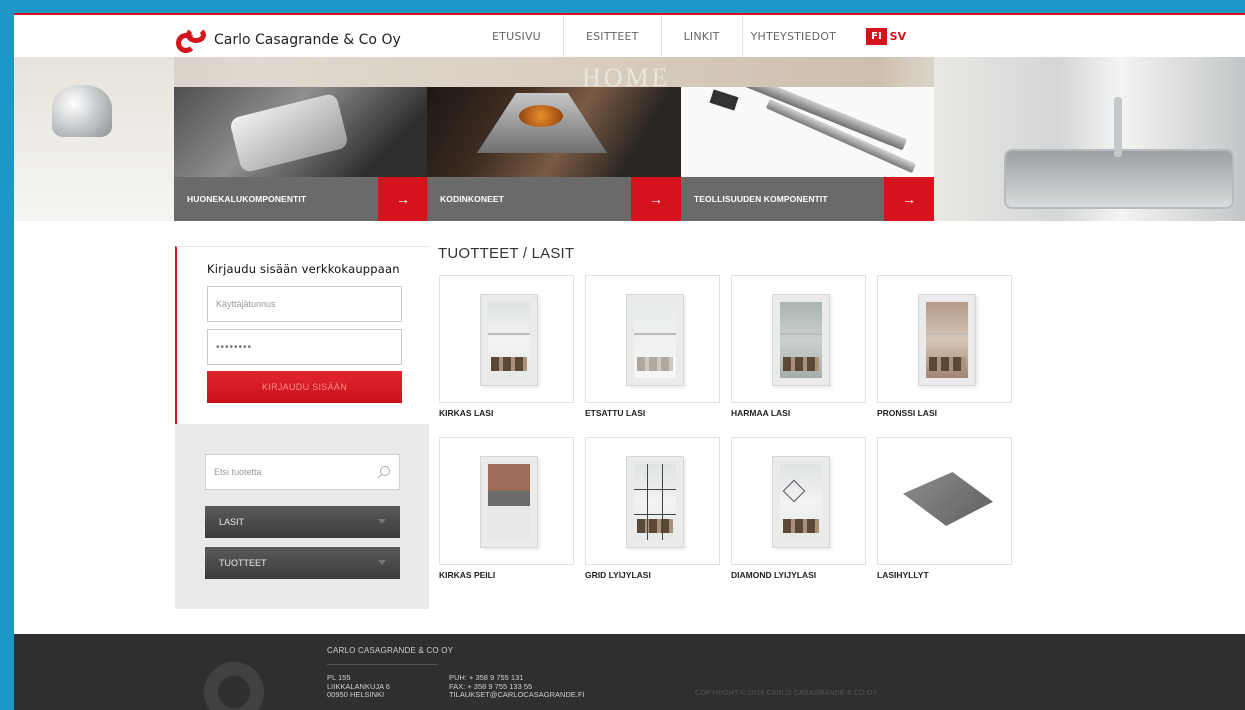 This screenshot has height=710, width=1245. I want to click on search-panel: Etsi tuotetta LASIT TUOTTEET, so click(302, 516).